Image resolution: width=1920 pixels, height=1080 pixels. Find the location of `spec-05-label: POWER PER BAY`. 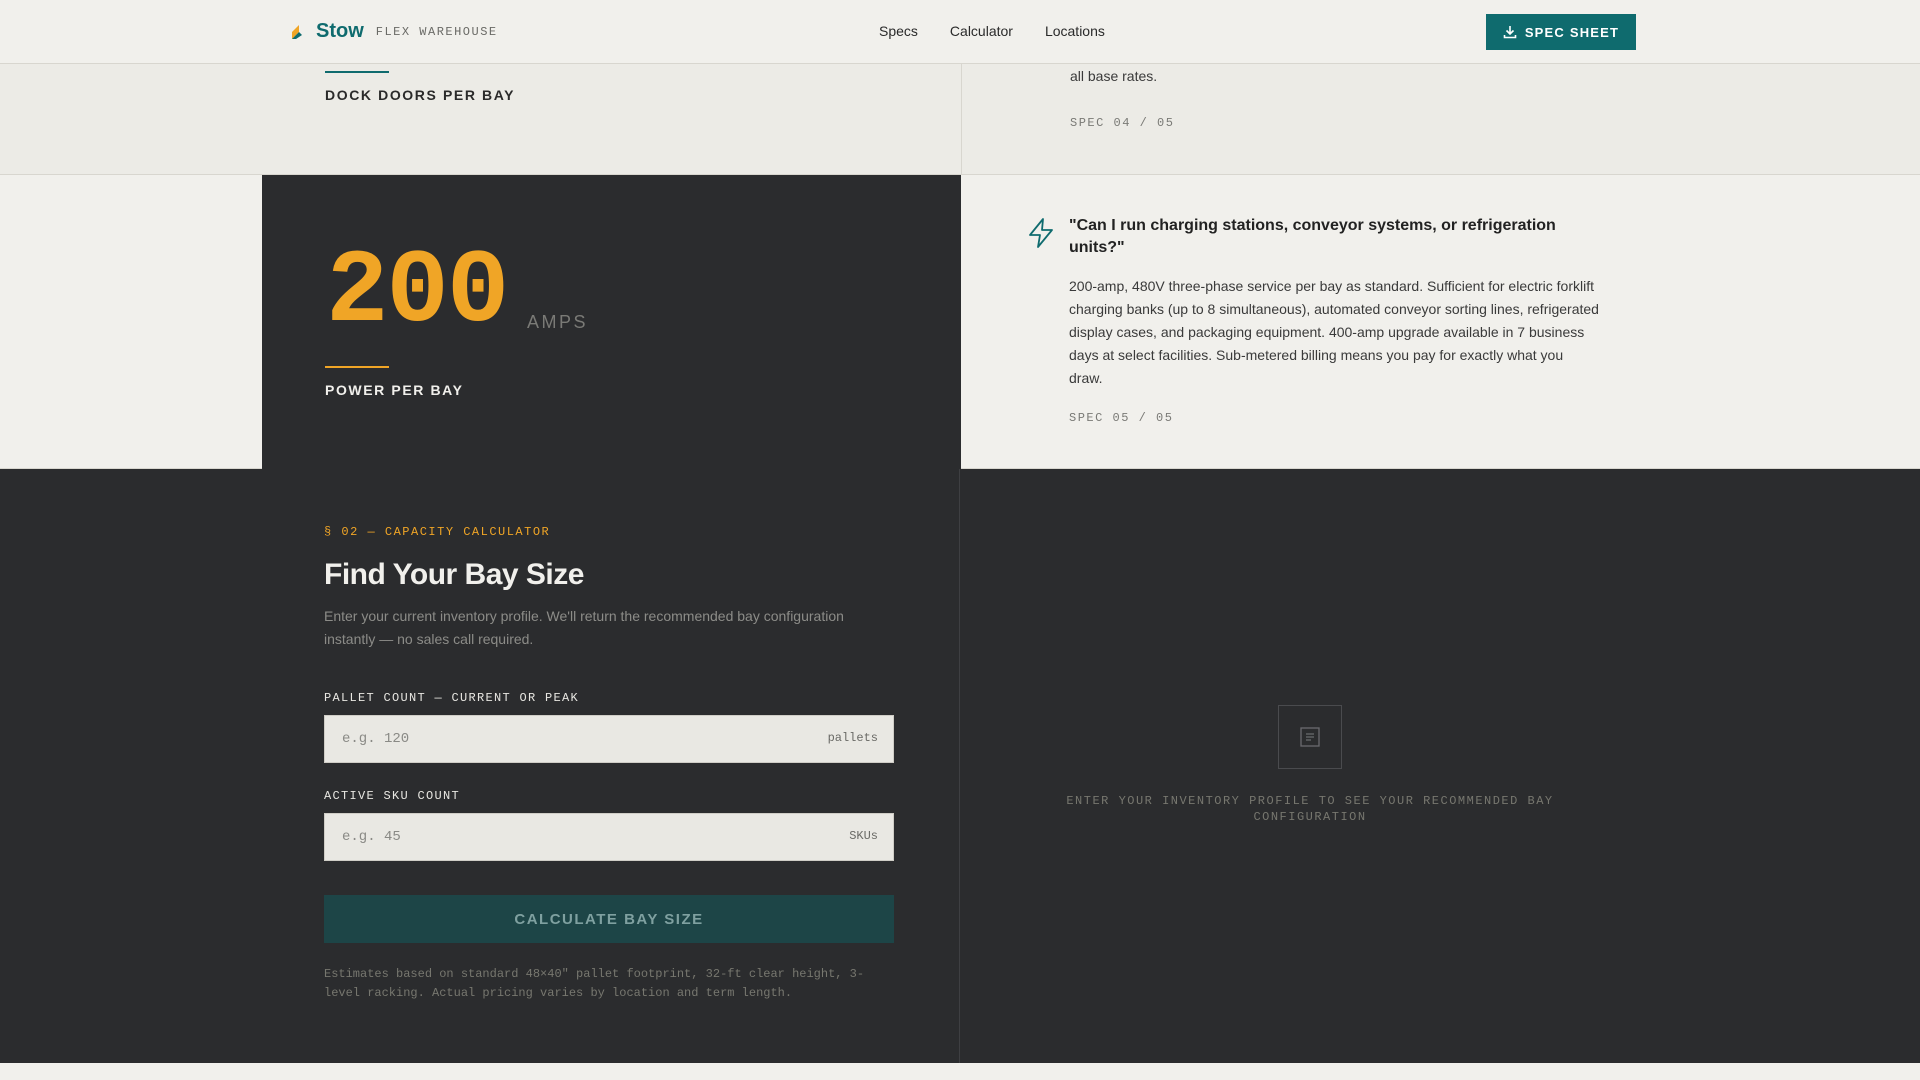

spec-05-label: POWER PER BAY is located at coordinates (394, 390).